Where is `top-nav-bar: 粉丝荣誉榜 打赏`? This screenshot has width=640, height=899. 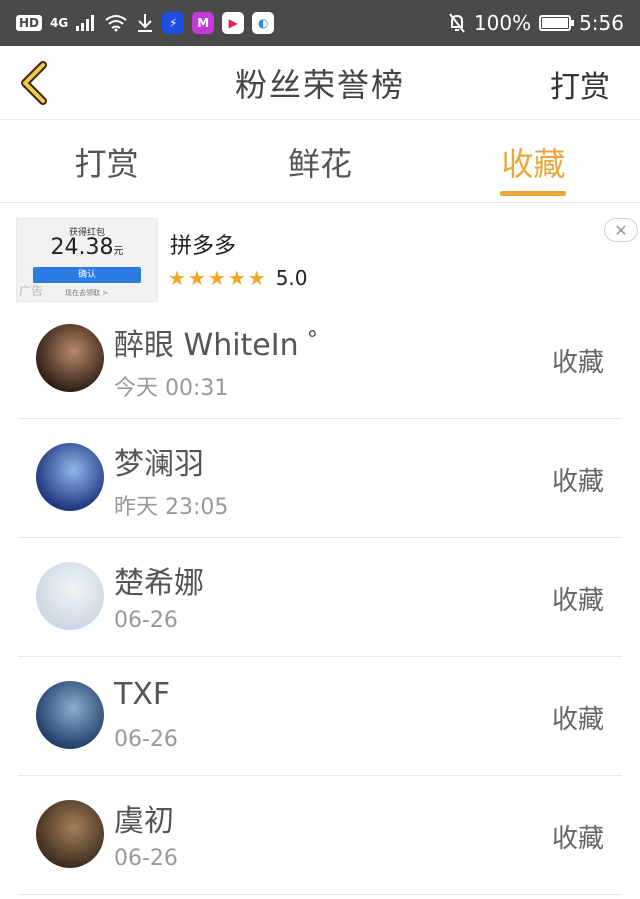 top-nav-bar: 粉丝荣誉榜 打赏 is located at coordinates (320, 83).